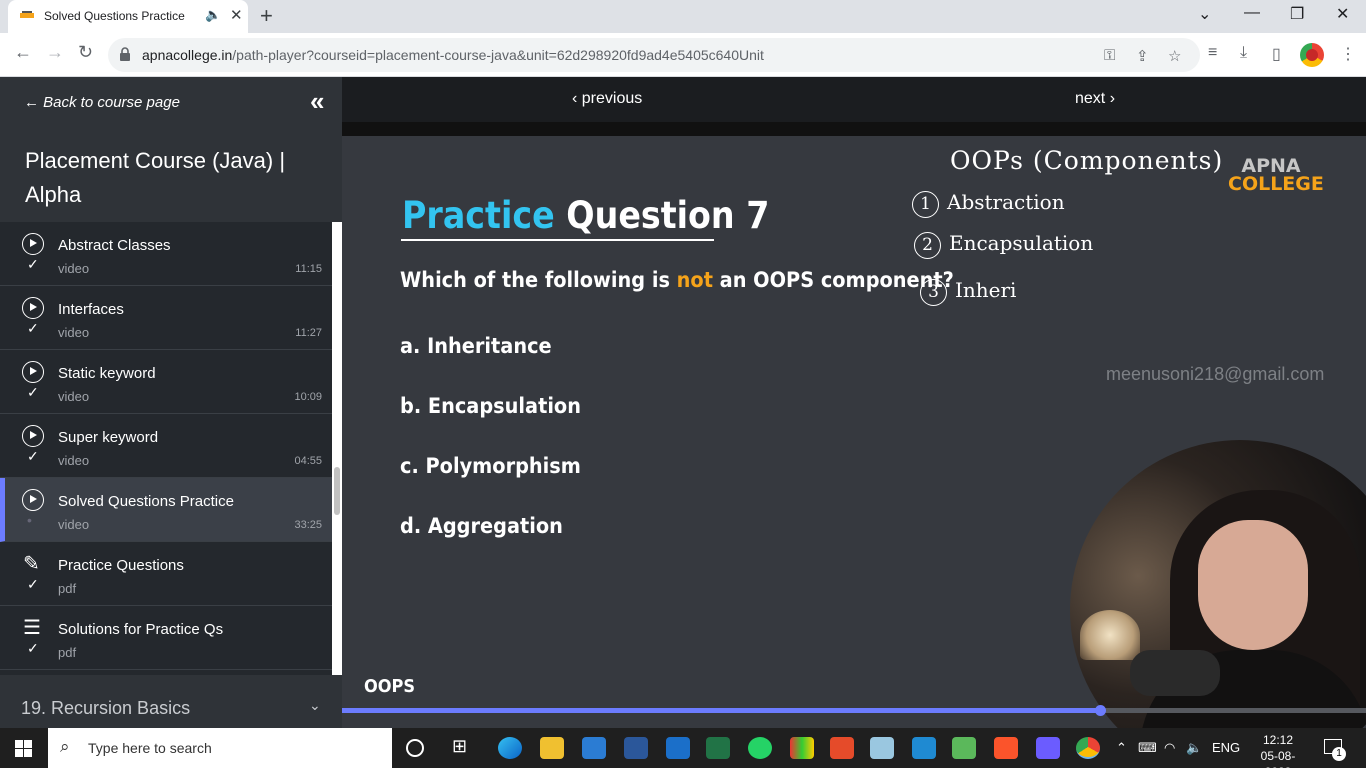  Describe the element at coordinates (1121, 748) in the screenshot. I see `show-hidden-icons-icon: ⌃` at that location.